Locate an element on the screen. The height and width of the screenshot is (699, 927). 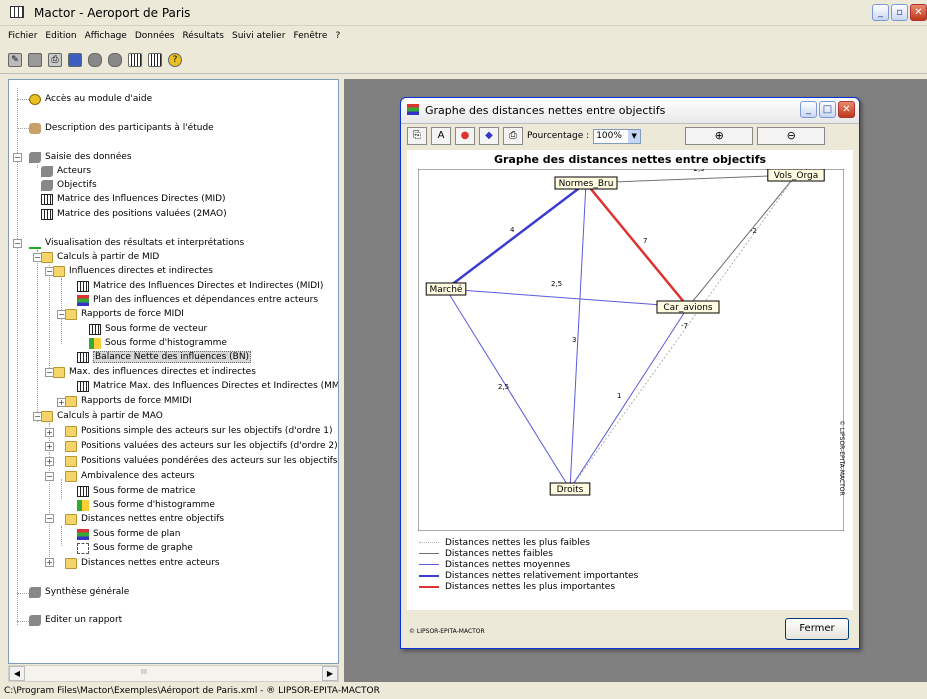
menu-suivi-atelier: Suivi atelier is located at coordinates (258, 36).